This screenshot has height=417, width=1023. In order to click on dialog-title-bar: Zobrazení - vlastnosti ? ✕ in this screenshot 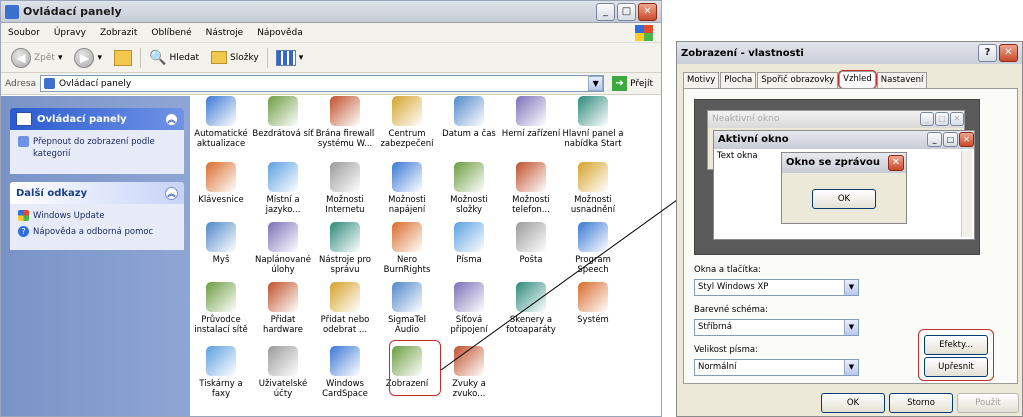, I will do `click(849, 53)`.